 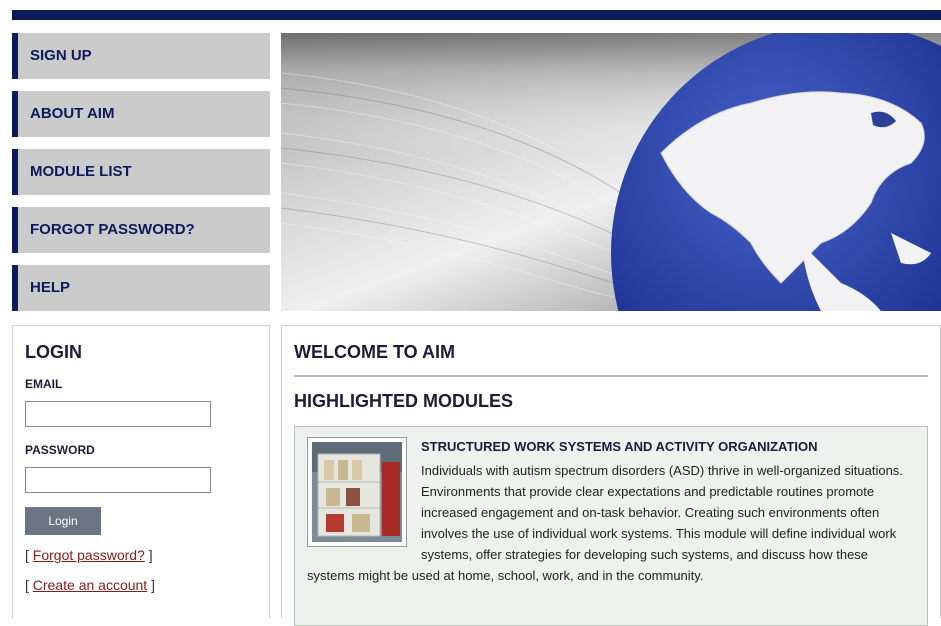 I want to click on create-bracket-open: [, so click(x=29, y=585).